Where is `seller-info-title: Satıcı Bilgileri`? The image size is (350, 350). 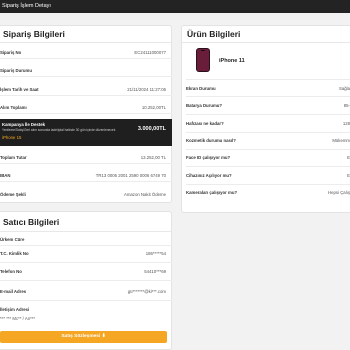
seller-info-title: Satıcı Bilgileri is located at coordinates (85, 222).